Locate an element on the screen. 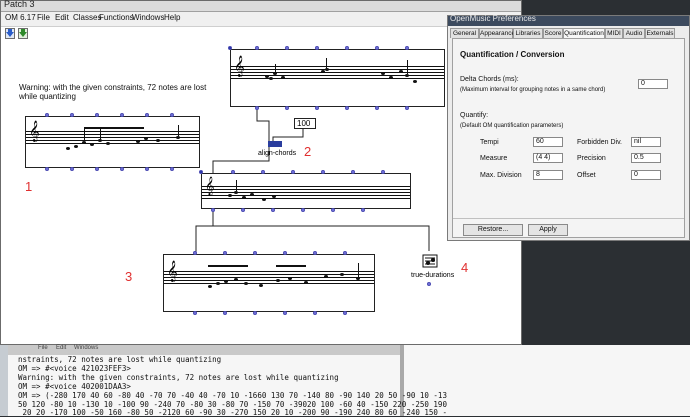 Image resolution: width=690 pixels, height=417 pixels. offset-field: 0 is located at coordinates (646, 175).